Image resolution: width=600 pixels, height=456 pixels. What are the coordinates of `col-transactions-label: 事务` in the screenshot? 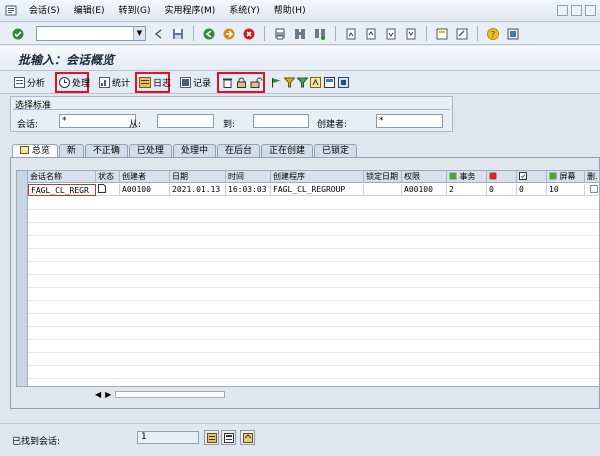 It's located at (467, 176).